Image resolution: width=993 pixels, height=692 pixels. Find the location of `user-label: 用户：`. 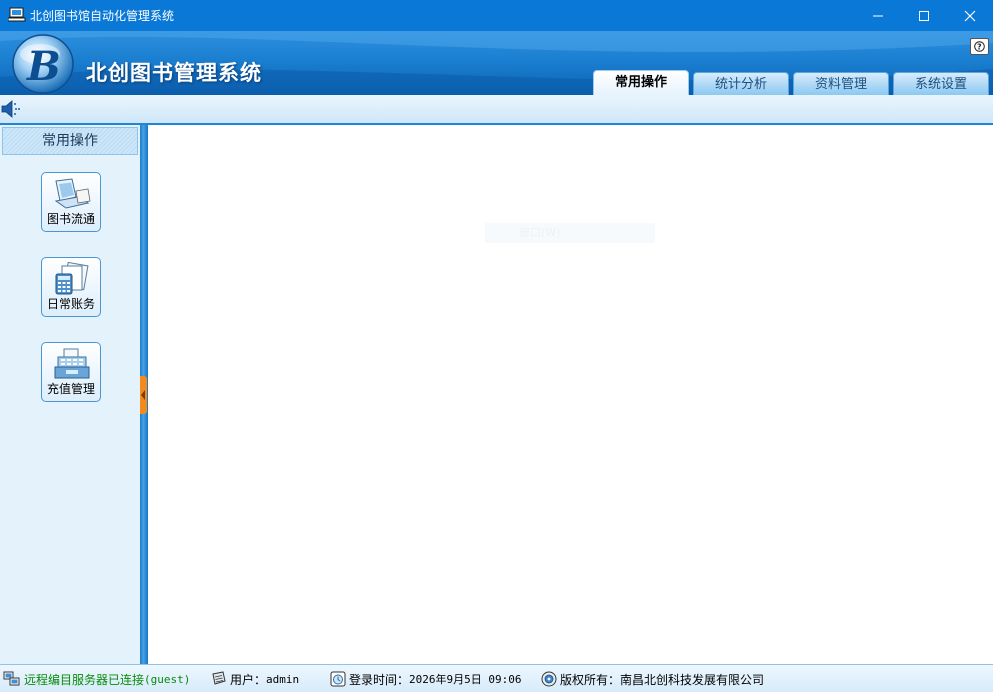

user-label: 用户： is located at coordinates (248, 679).